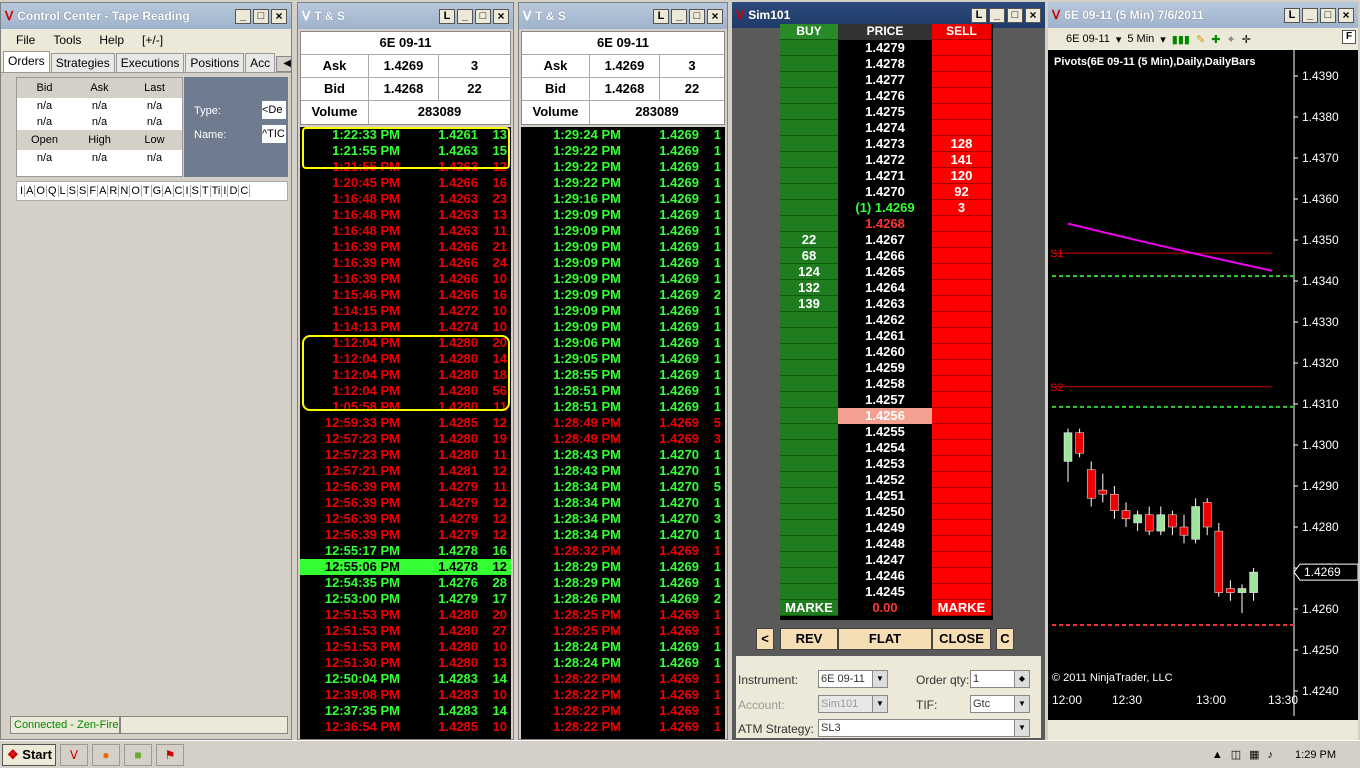 This screenshot has width=1360, height=768. Describe the element at coordinates (1254, 754) in the screenshot. I see `network-icon: ▦` at that location.